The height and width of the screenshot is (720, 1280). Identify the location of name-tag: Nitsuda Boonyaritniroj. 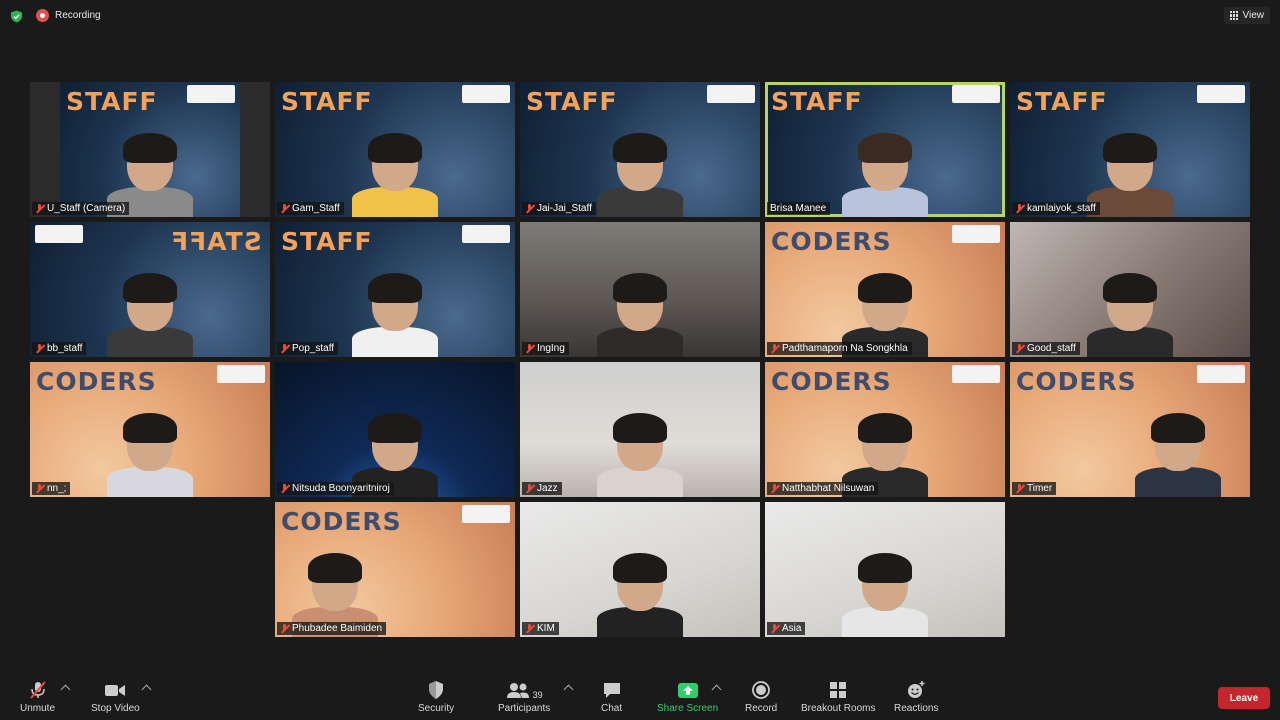
(335, 488).